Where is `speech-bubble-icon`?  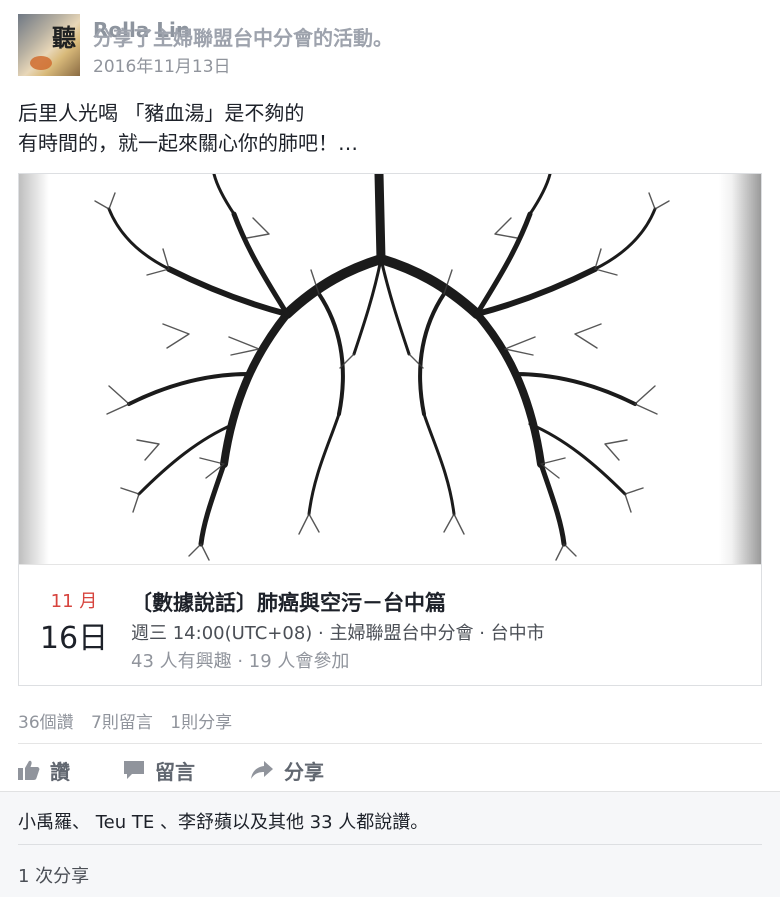 speech-bubble-icon is located at coordinates (134, 770).